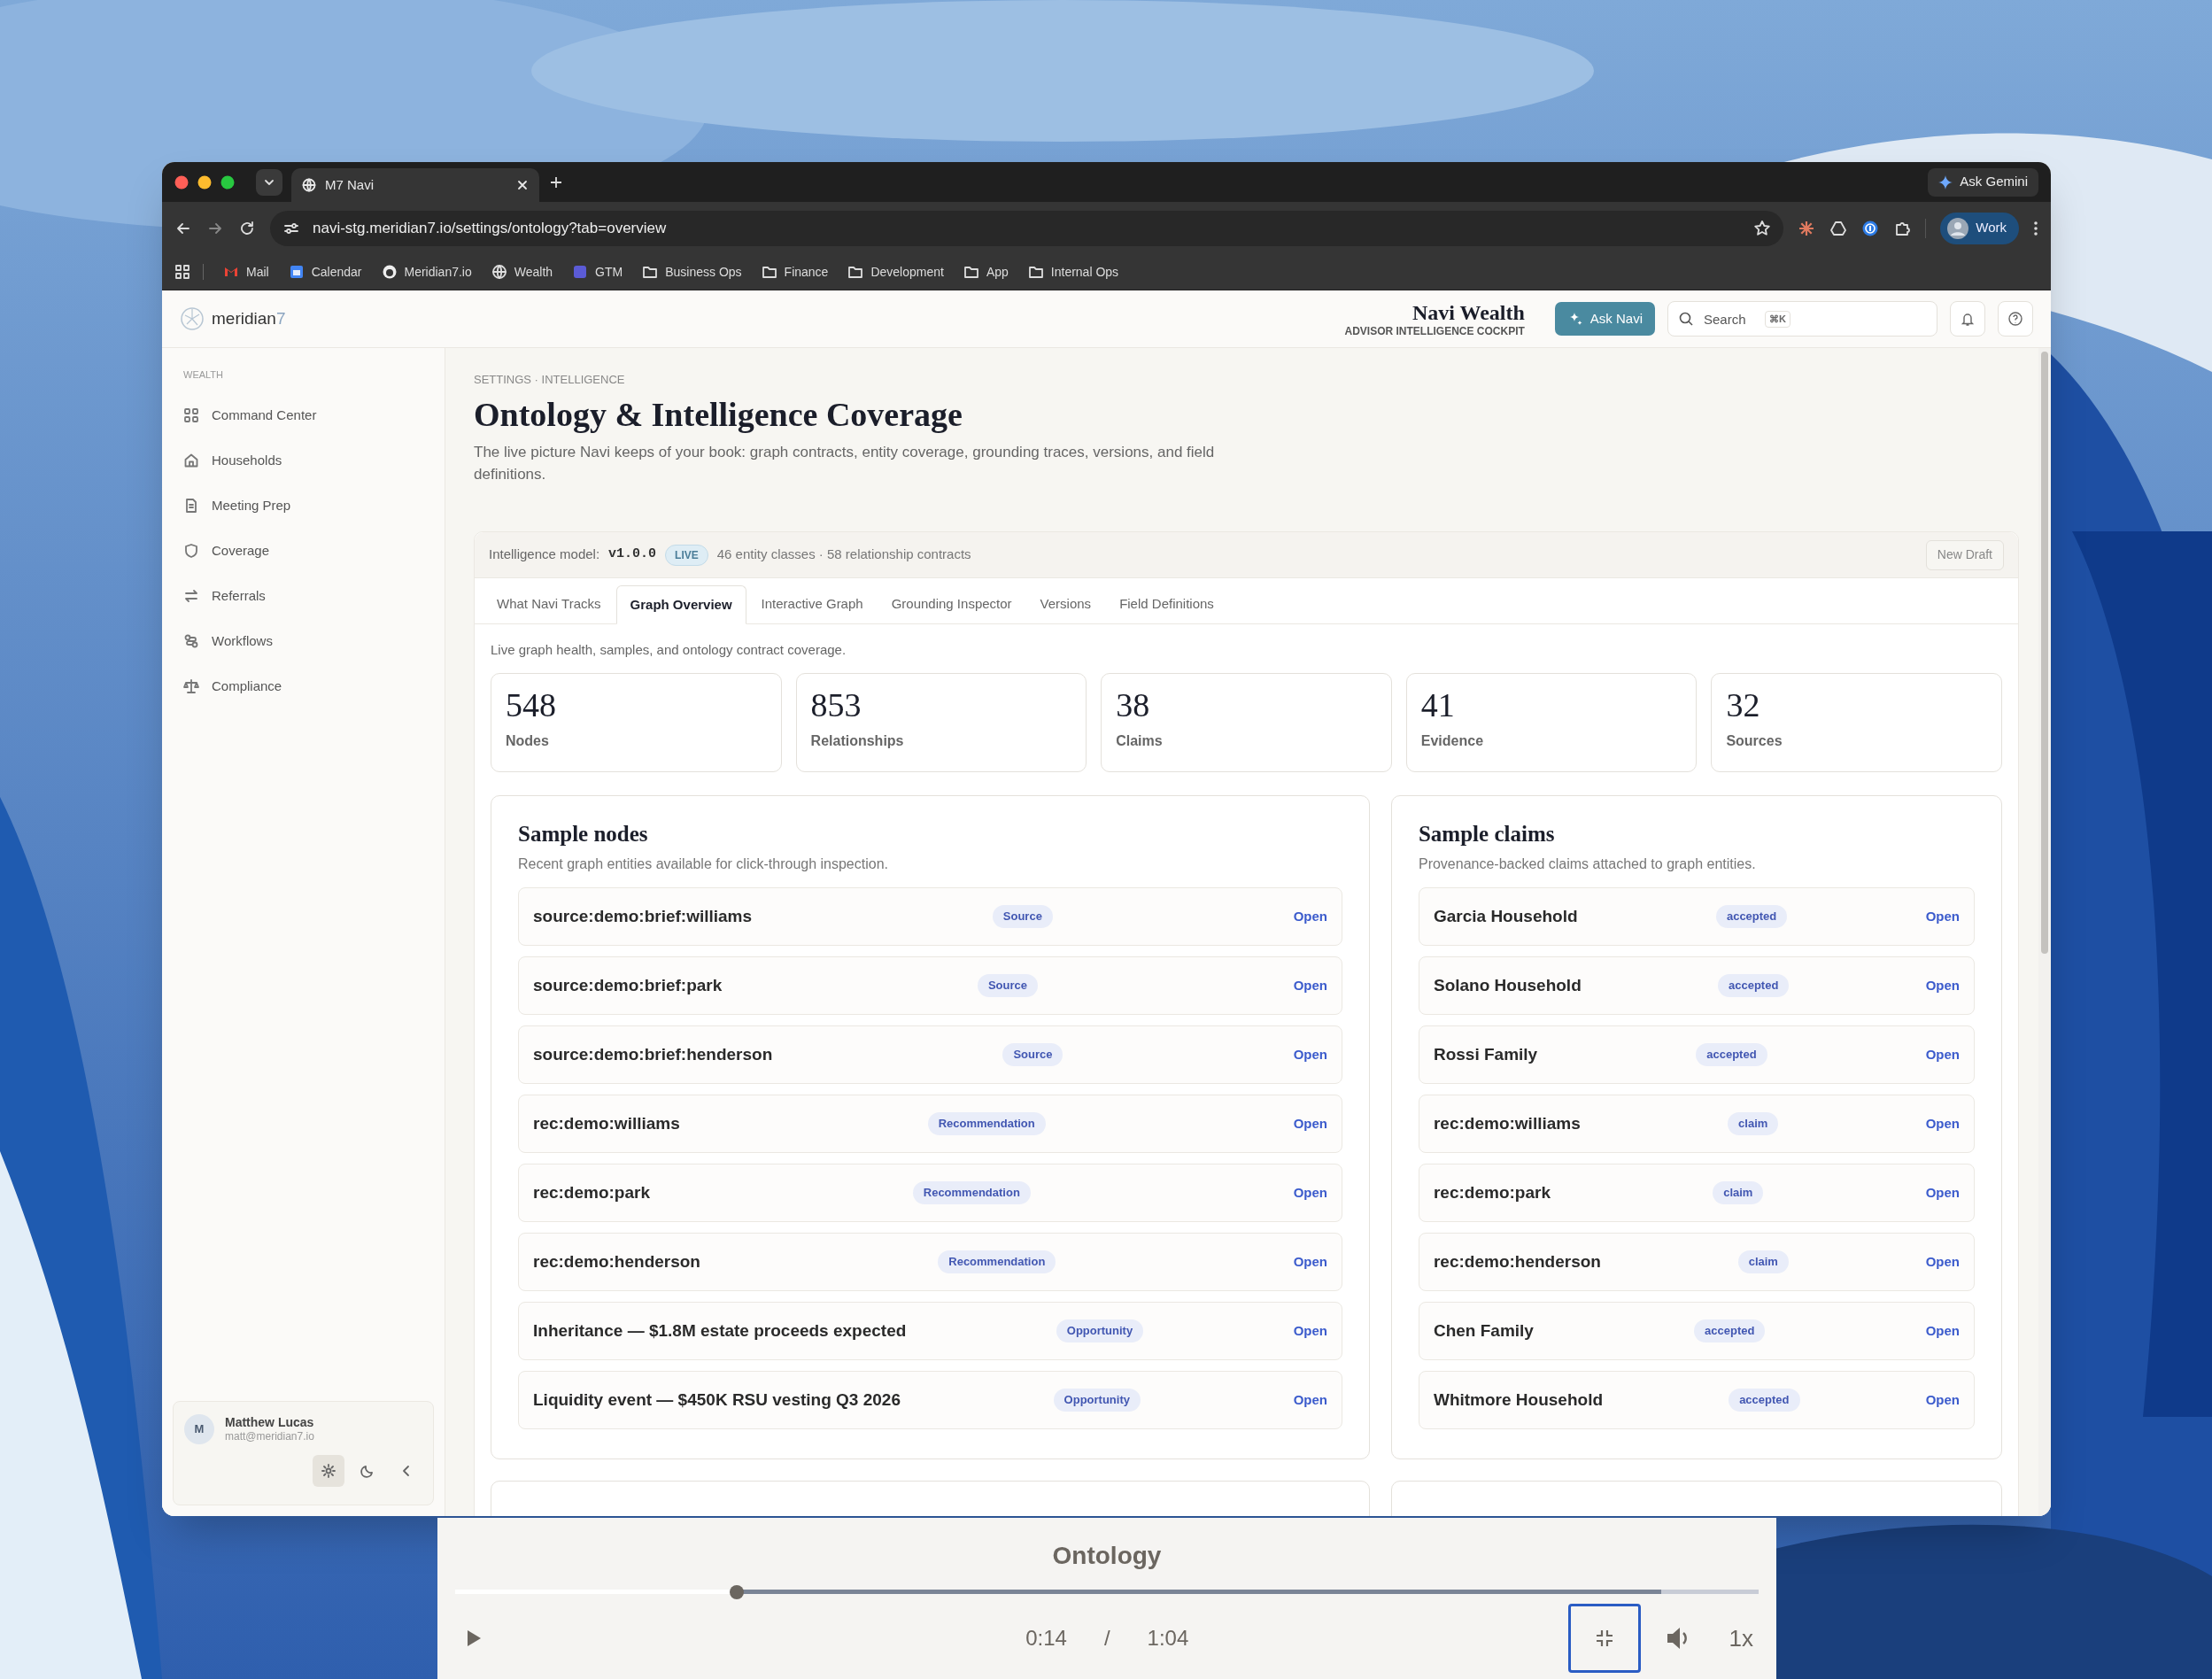  Describe the element at coordinates (1696, 985) in the screenshot. I see `list-row: Solano Household accepted Open` at that location.